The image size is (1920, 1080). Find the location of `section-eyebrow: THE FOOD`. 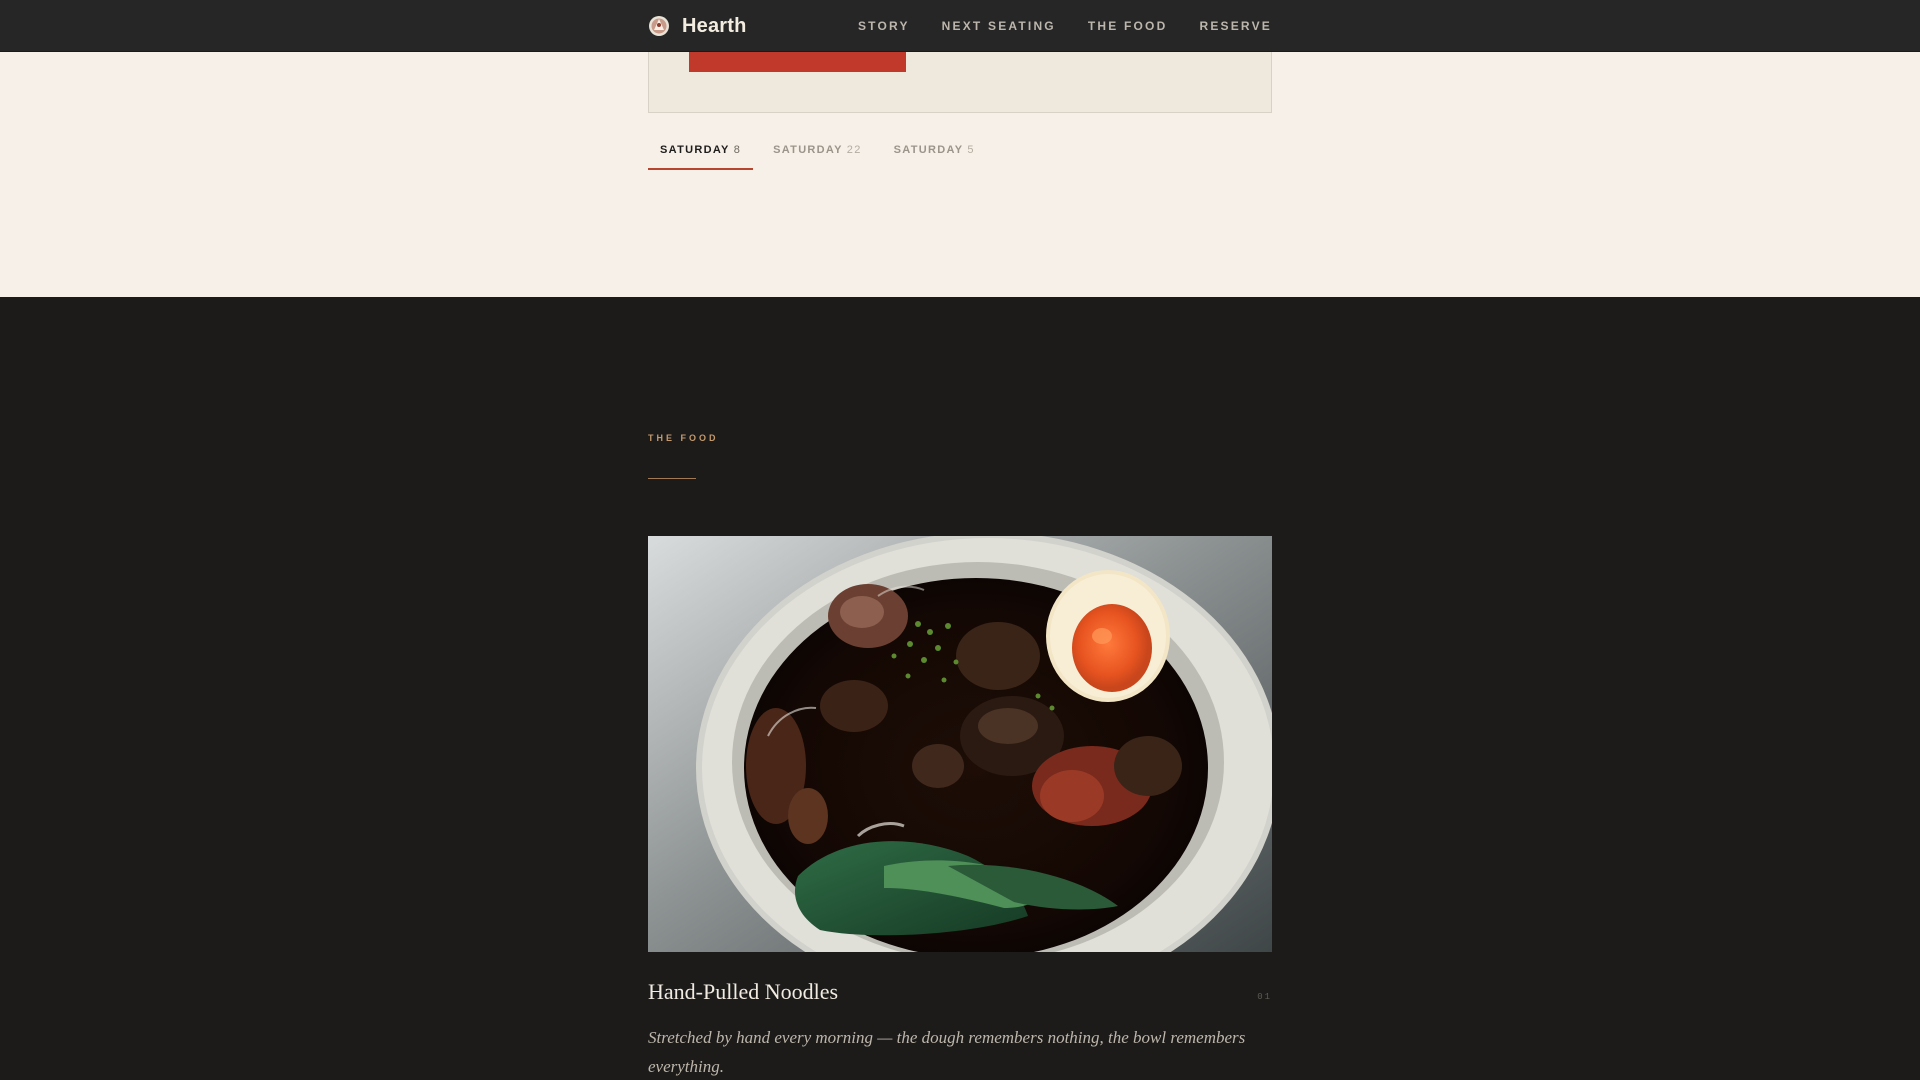

section-eyebrow: THE FOOD is located at coordinates (683, 438).